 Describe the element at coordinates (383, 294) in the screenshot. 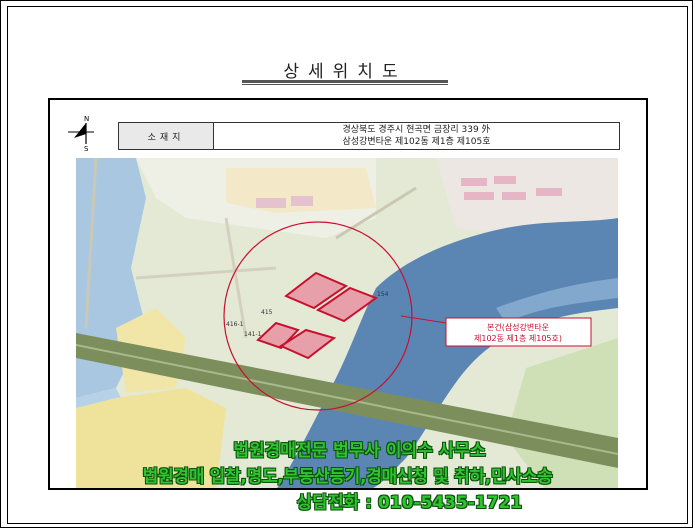

I see `parcel-label-154: 154` at that location.